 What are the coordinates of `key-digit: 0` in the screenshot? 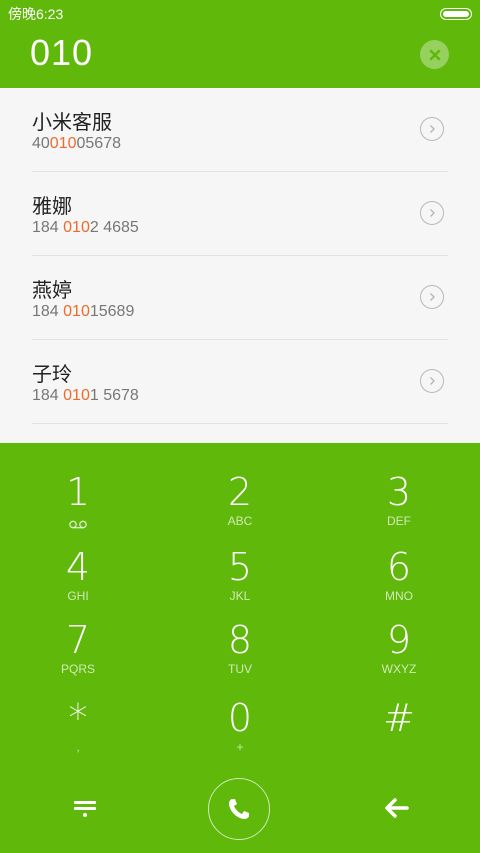 It's located at (240, 718).